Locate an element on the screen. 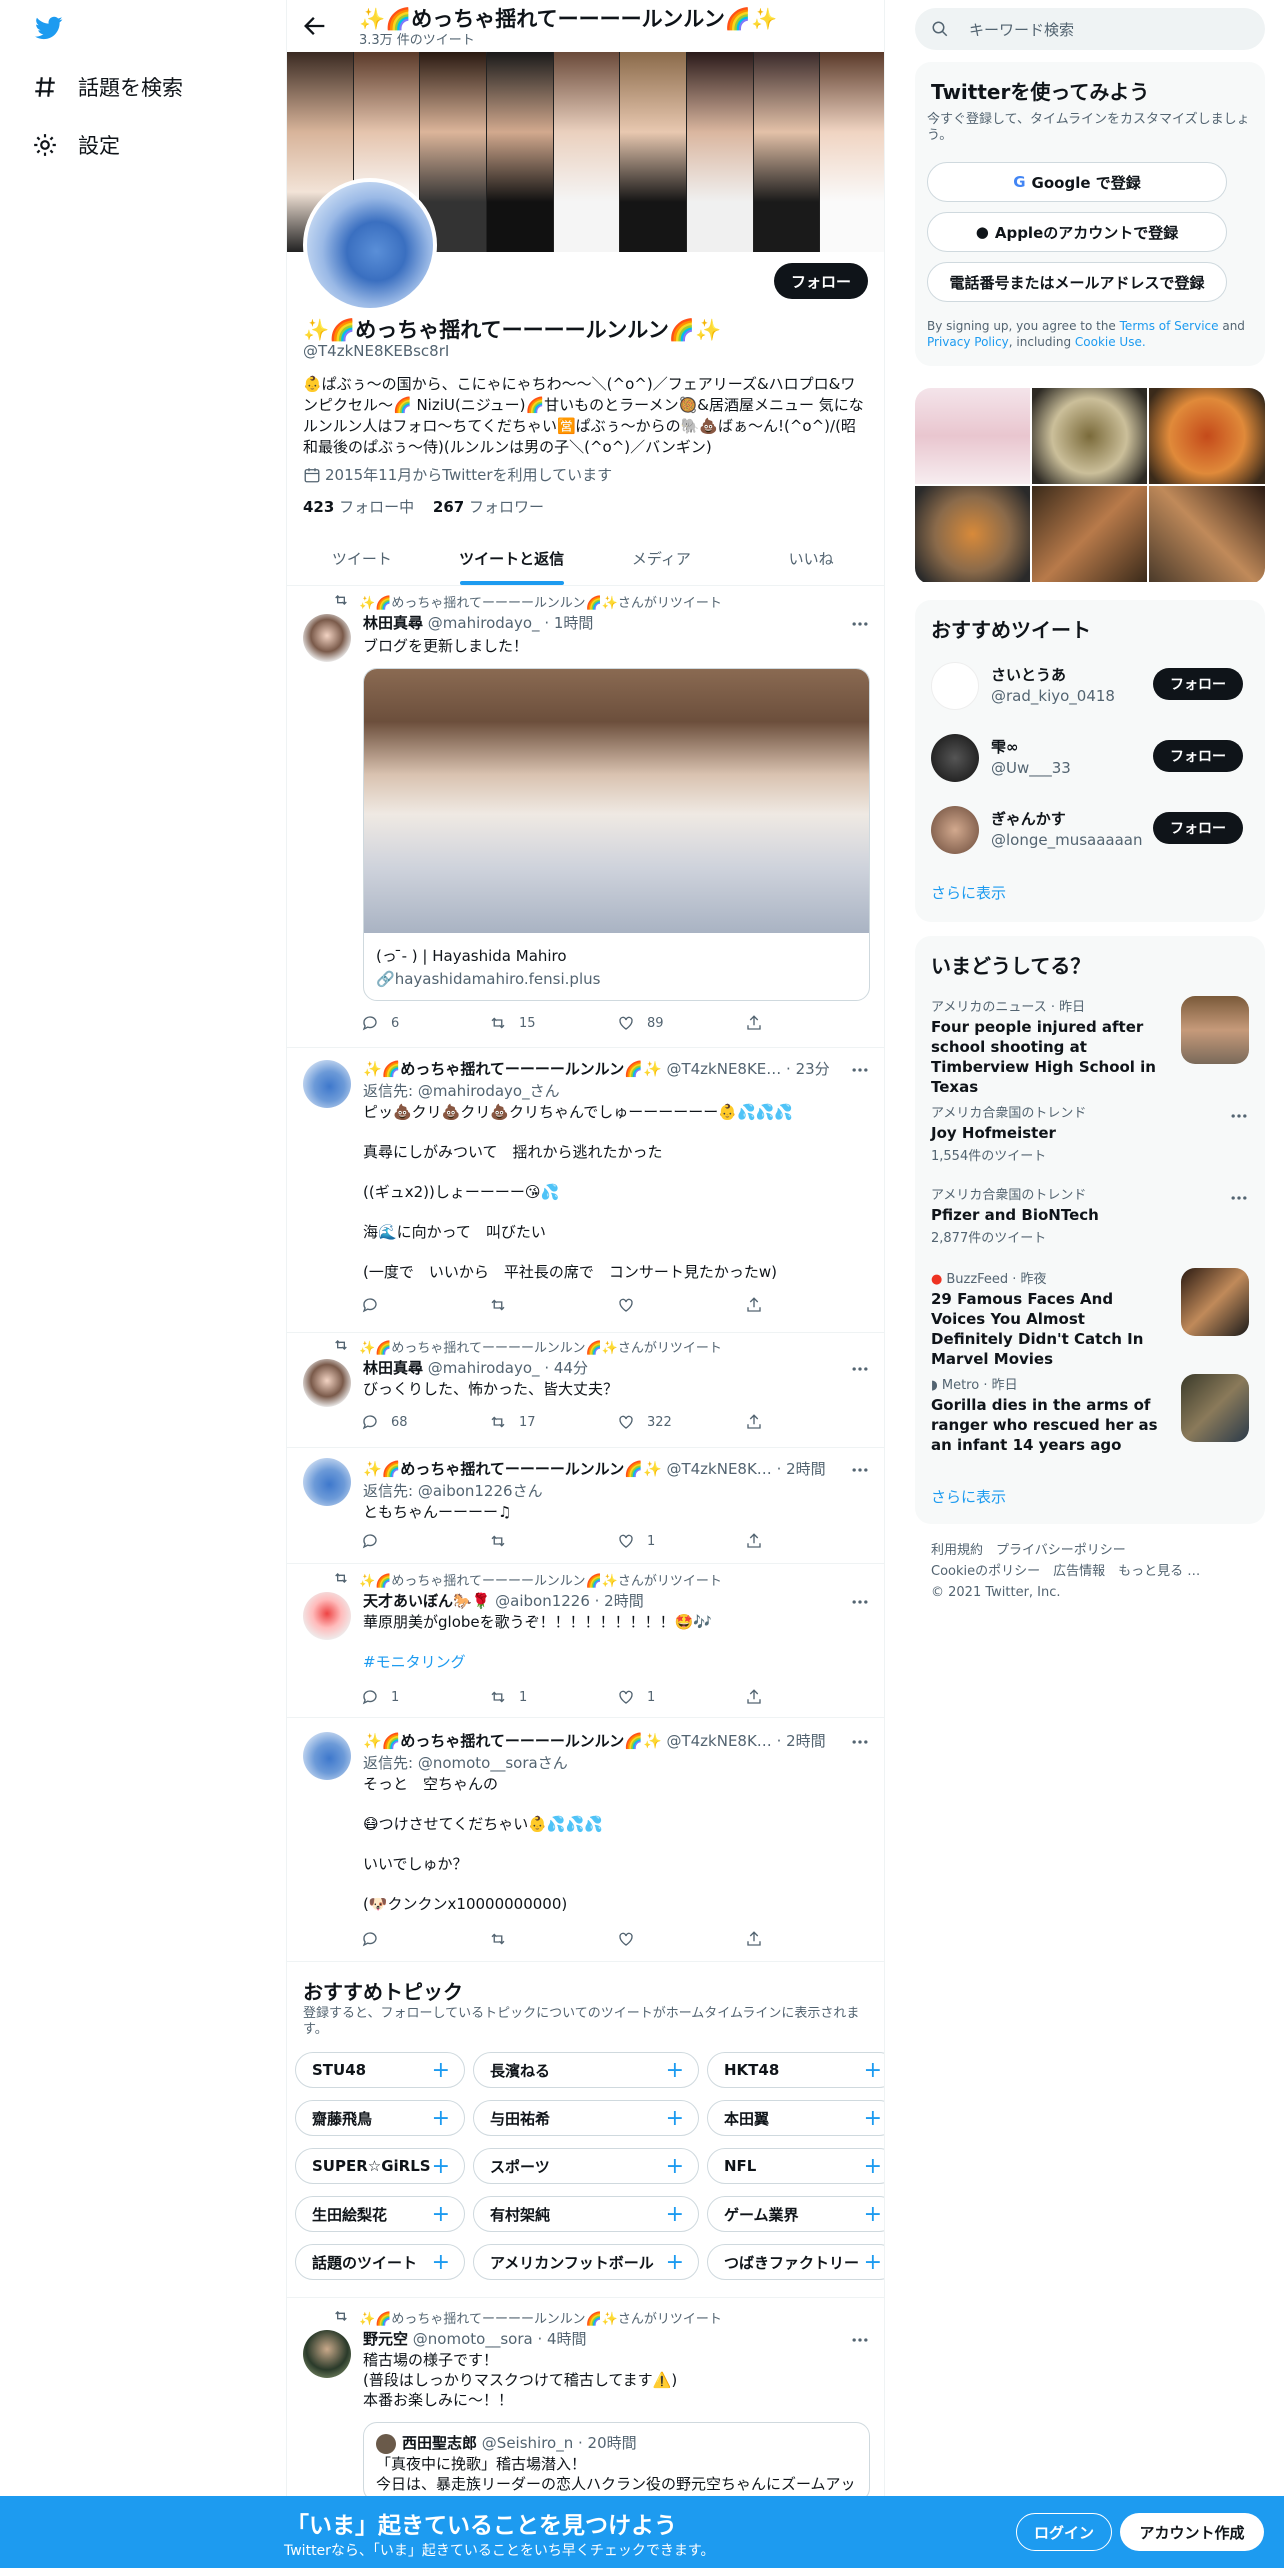 Image resolution: width=1284 pixels, height=2568 pixels. trend-item: アメリカ合衆国のトレンド Joy Hofmeister 1,554件のツイート is located at coordinates (1091, 1133).